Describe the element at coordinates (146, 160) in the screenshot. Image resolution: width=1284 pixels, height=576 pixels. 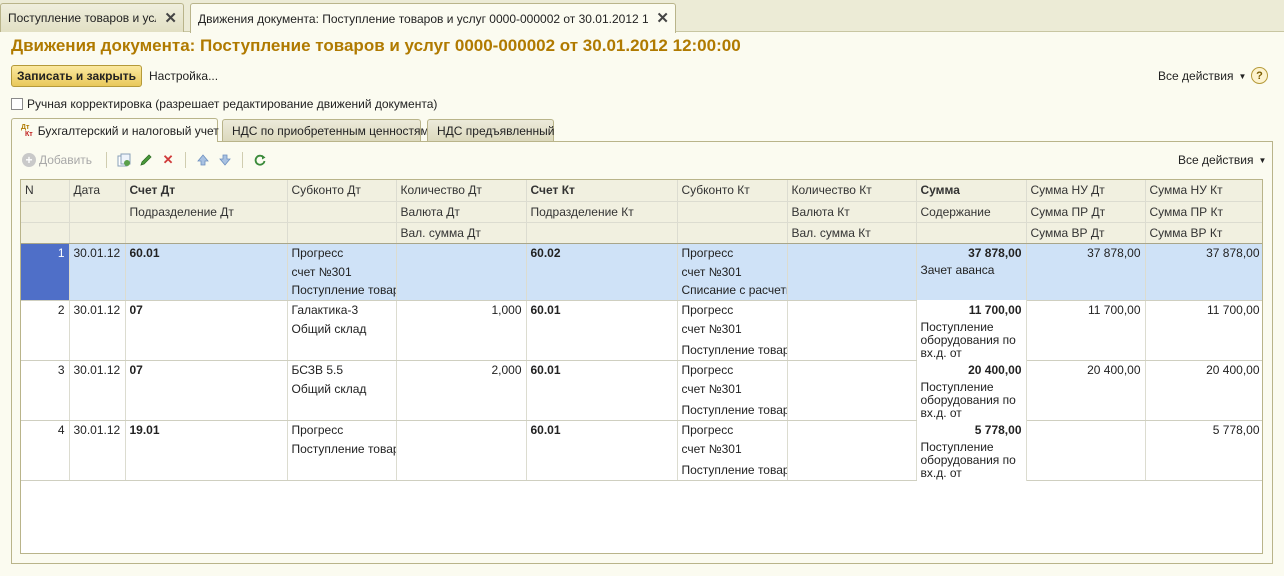
I see `pencil-icon` at that location.